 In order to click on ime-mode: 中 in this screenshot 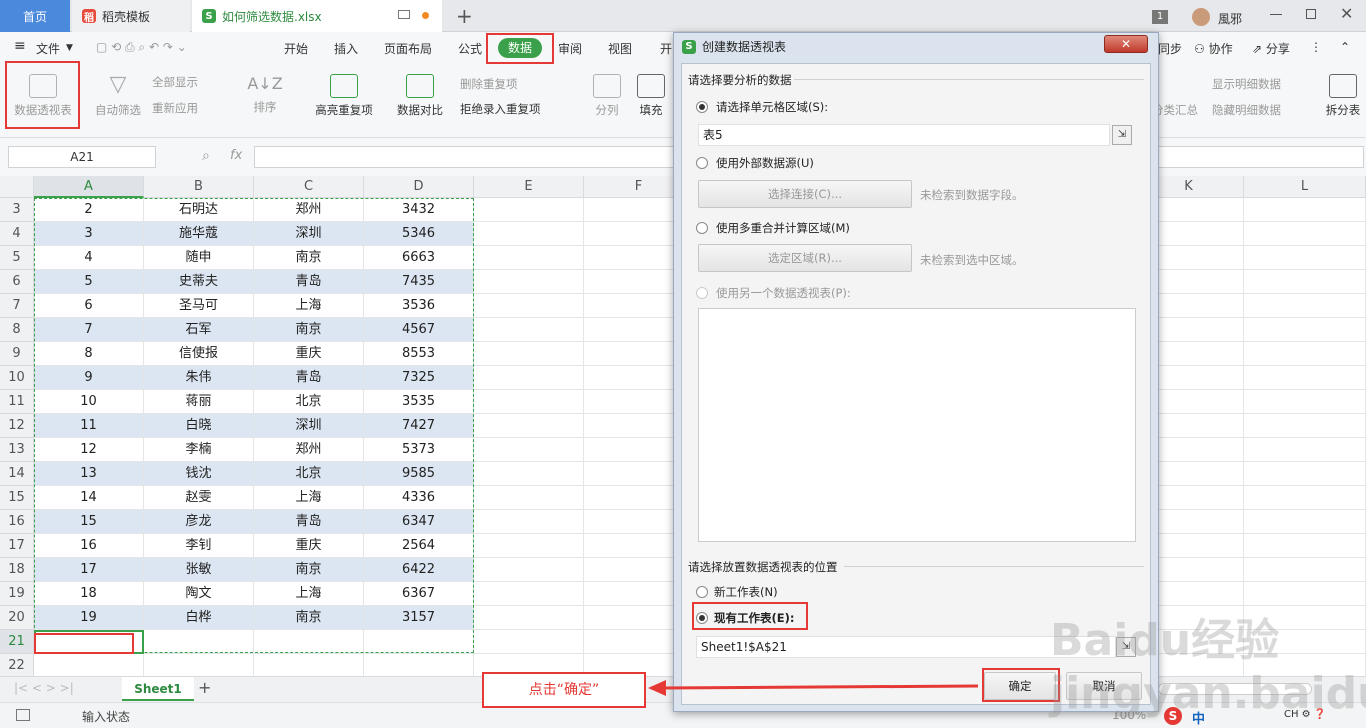, I will do `click(1198, 717)`.